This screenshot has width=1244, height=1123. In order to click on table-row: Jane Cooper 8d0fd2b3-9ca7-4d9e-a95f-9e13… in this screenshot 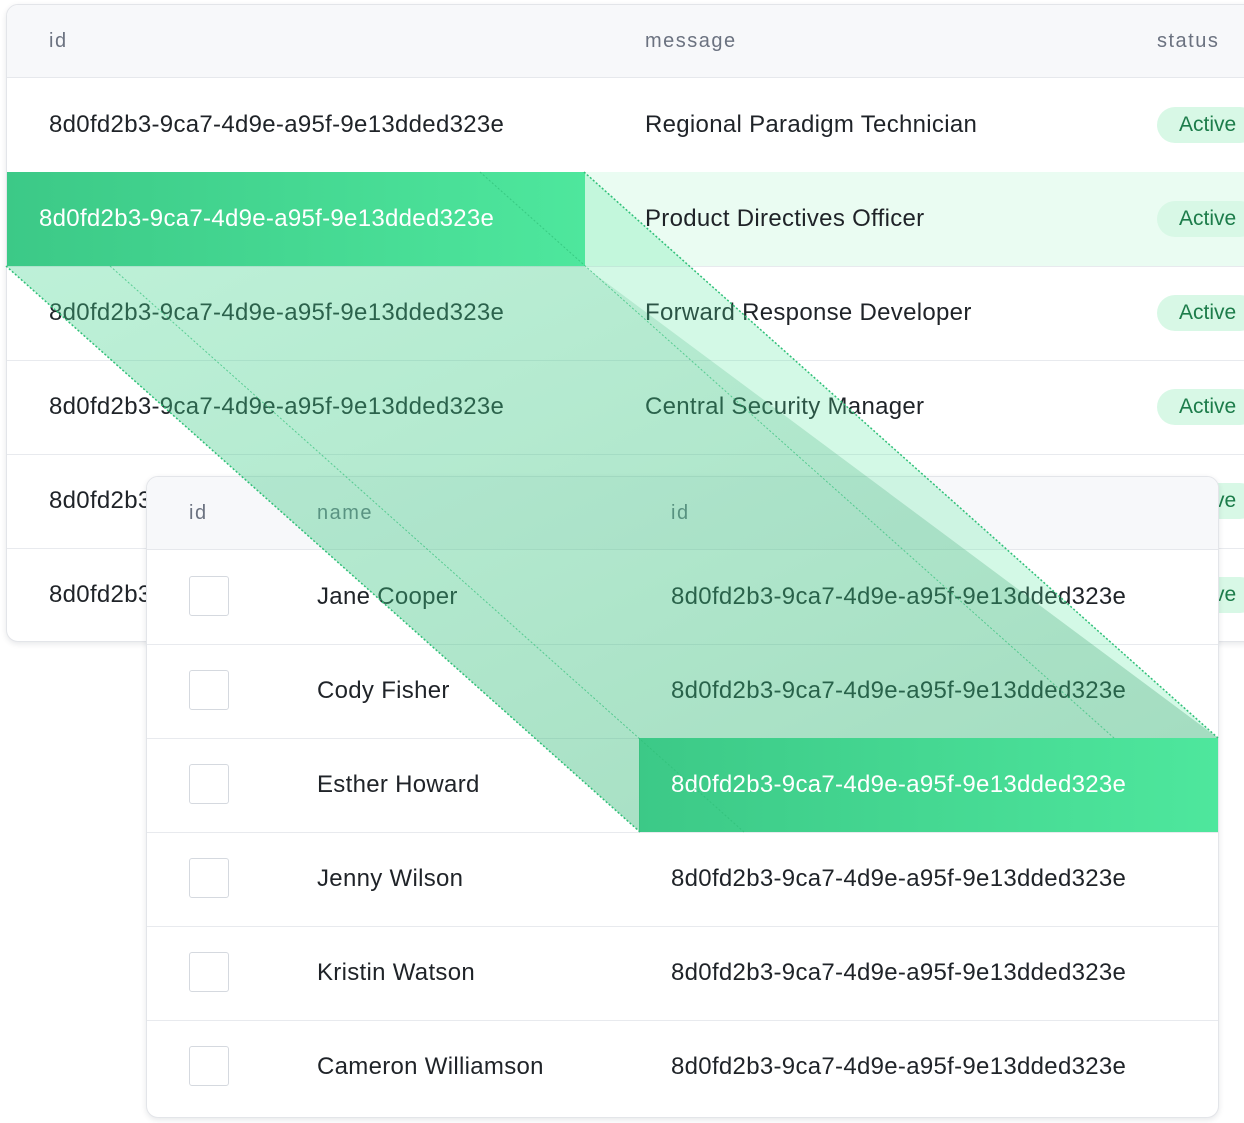, I will do `click(682, 597)`.